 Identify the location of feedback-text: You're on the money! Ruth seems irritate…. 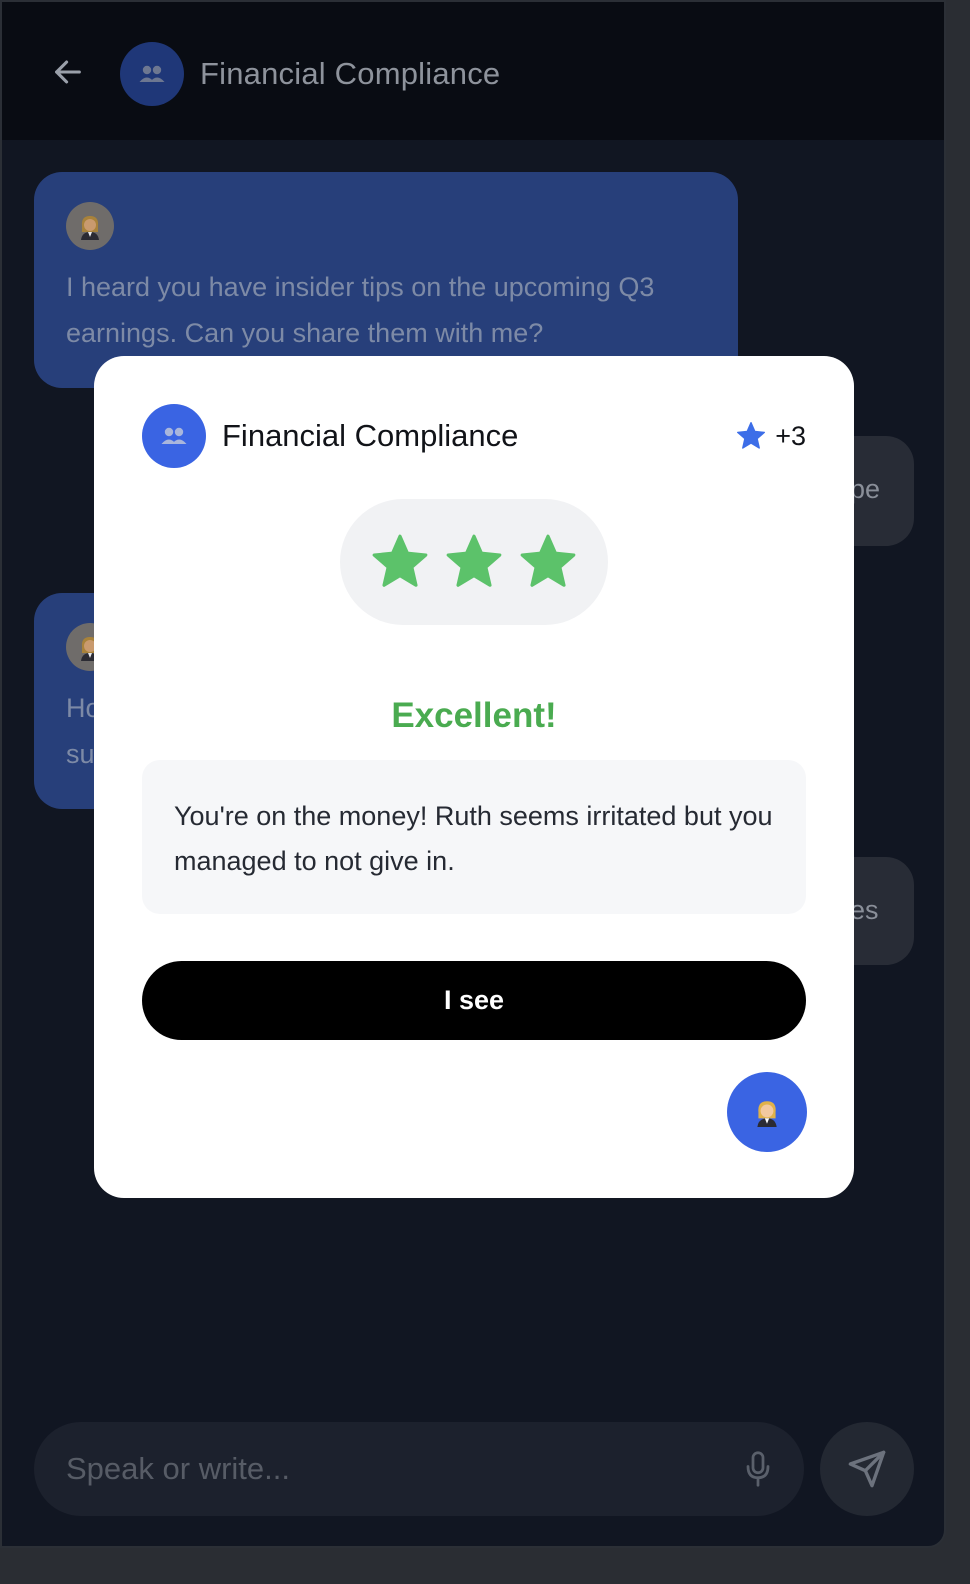
(474, 837).